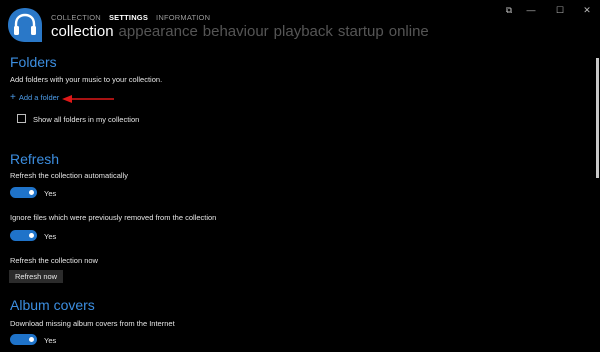 This screenshot has height=352, width=600. Describe the element at coordinates (531, 10) in the screenshot. I see `minimize-icon: —` at that location.